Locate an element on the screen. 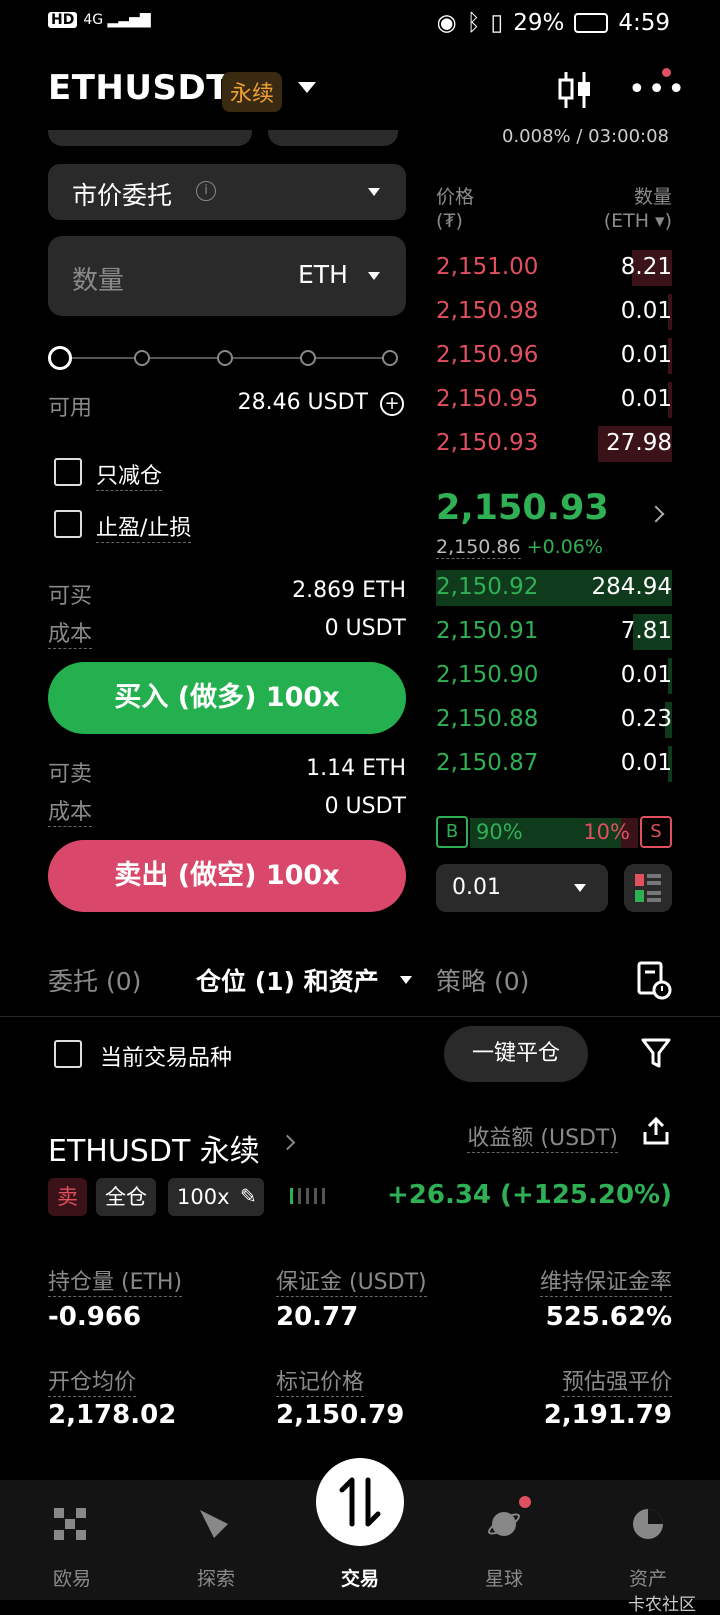  clock: 4:59 is located at coordinates (644, 23).